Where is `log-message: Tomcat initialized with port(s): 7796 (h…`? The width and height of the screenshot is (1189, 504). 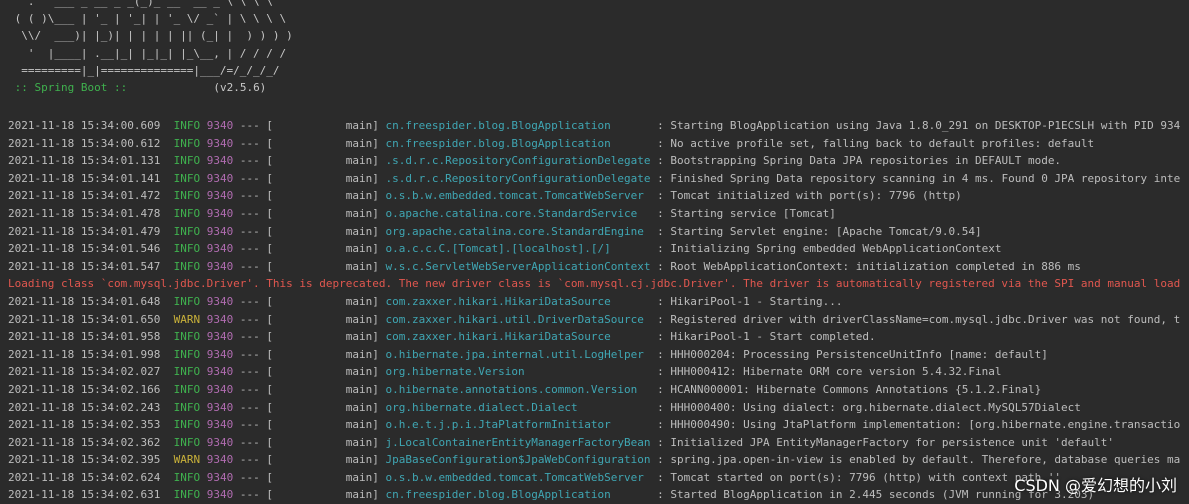
log-message: Tomcat initialized with port(s): 7796 (h… is located at coordinates (816, 196).